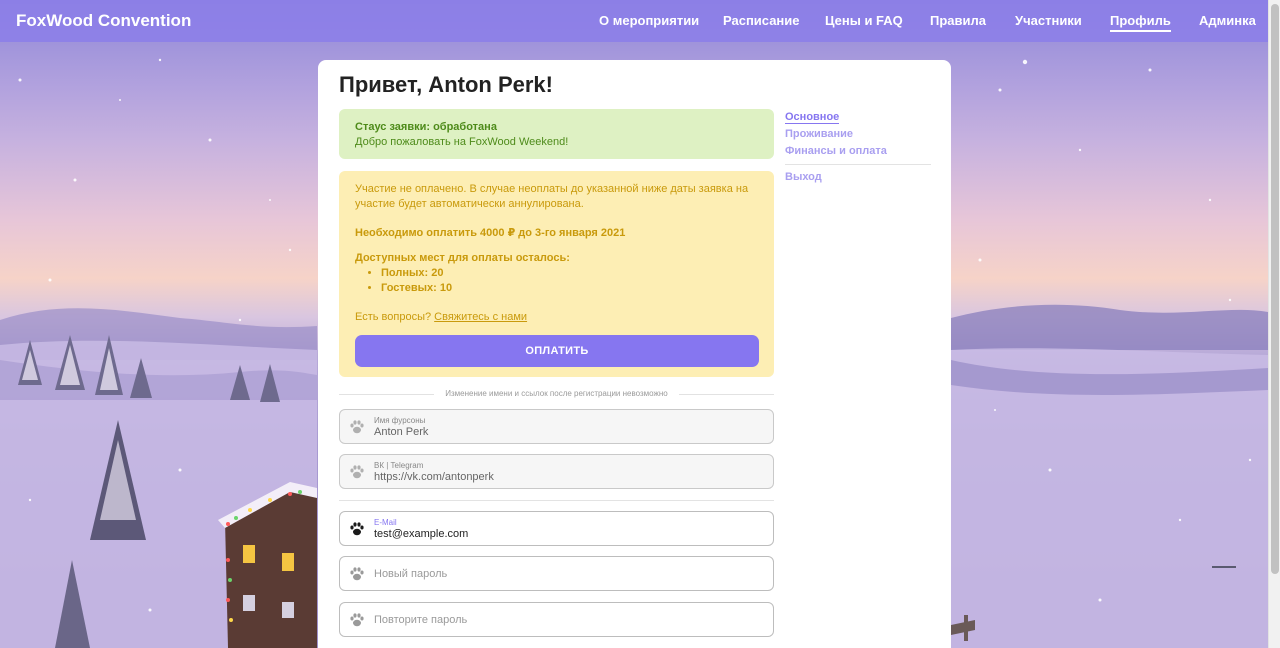  What do you see at coordinates (1140, 22) in the screenshot?
I see `nav-profile: Профиль` at bounding box center [1140, 22].